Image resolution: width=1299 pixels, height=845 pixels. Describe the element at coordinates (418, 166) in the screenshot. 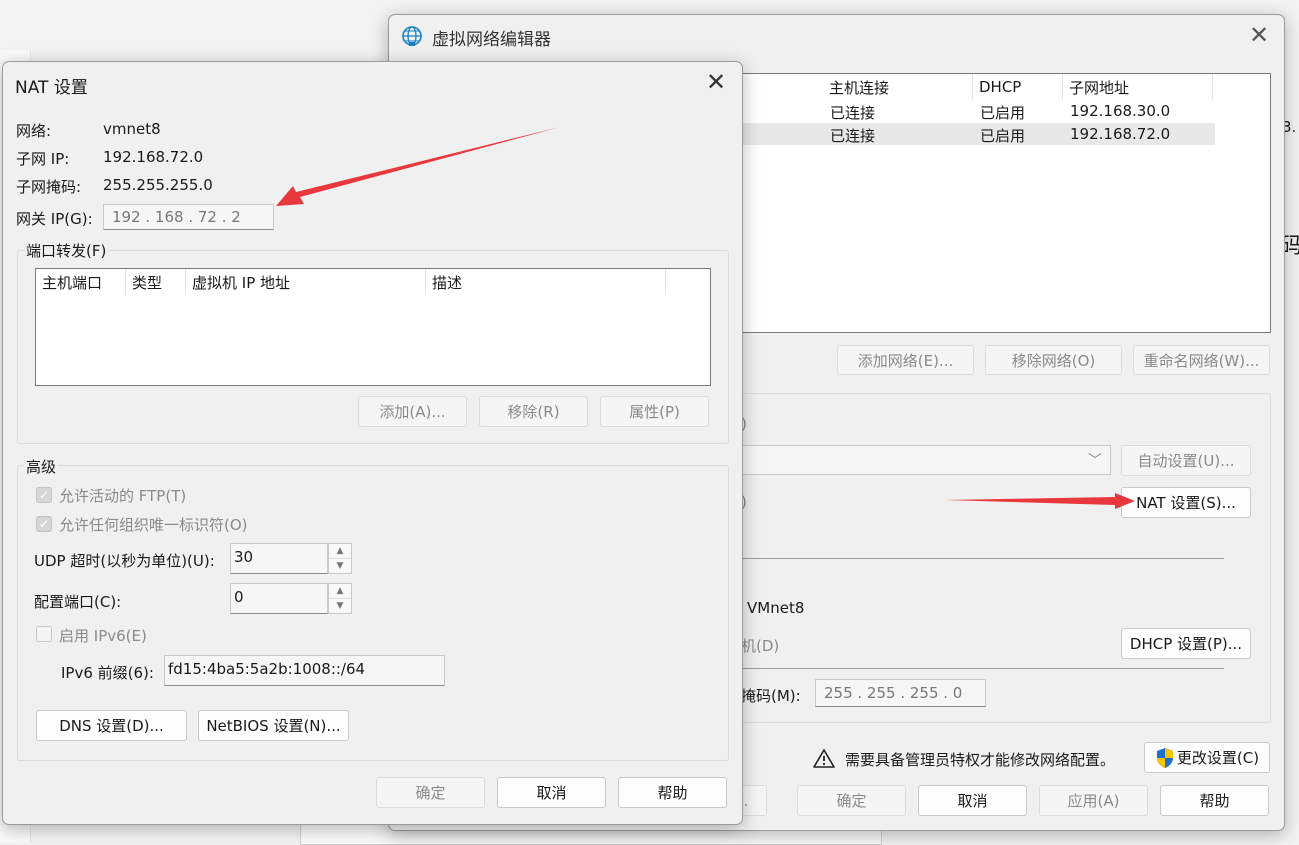

I see `arrow-to-gateway` at that location.